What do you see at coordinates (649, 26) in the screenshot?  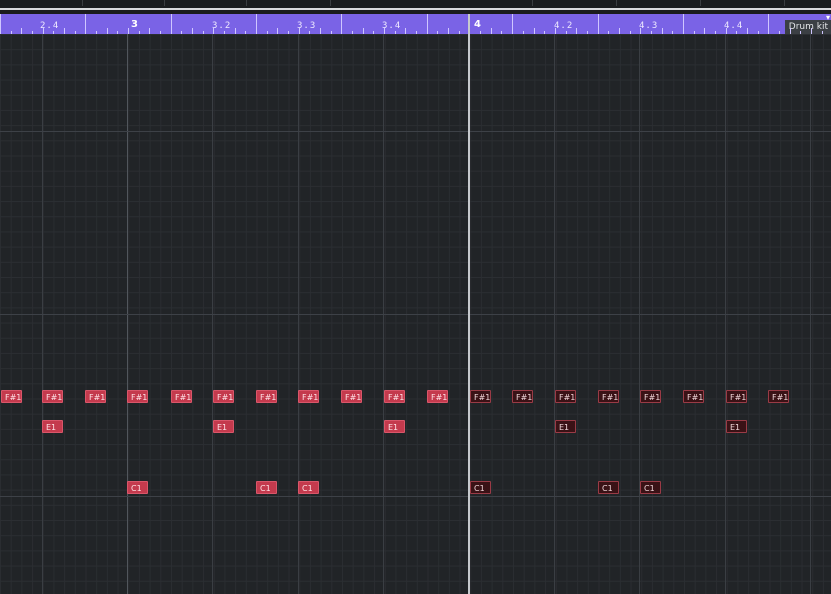 I see `ruler-label: 4.3` at bounding box center [649, 26].